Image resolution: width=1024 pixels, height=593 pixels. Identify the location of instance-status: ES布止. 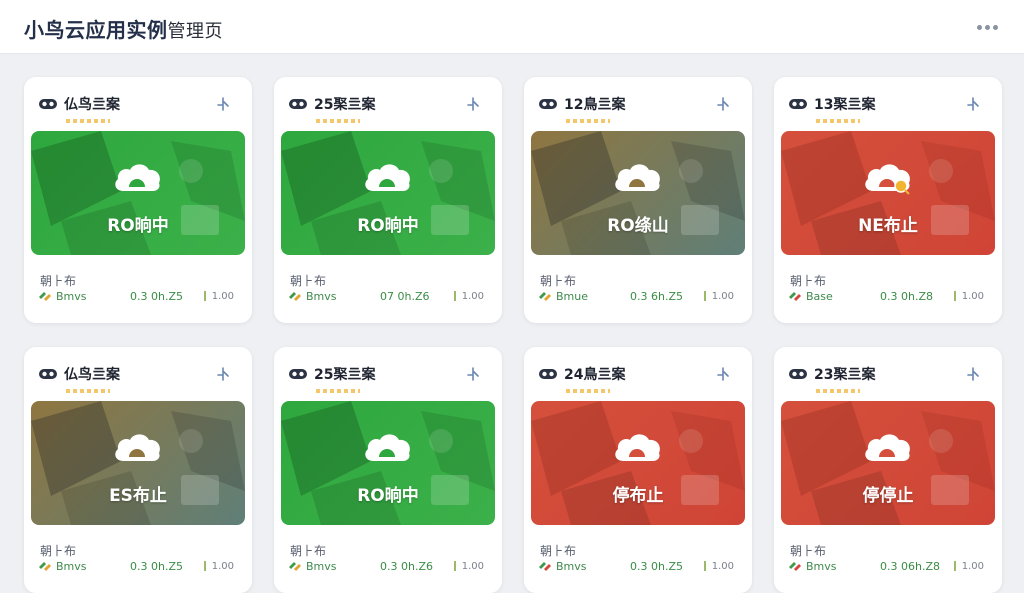
(138, 496).